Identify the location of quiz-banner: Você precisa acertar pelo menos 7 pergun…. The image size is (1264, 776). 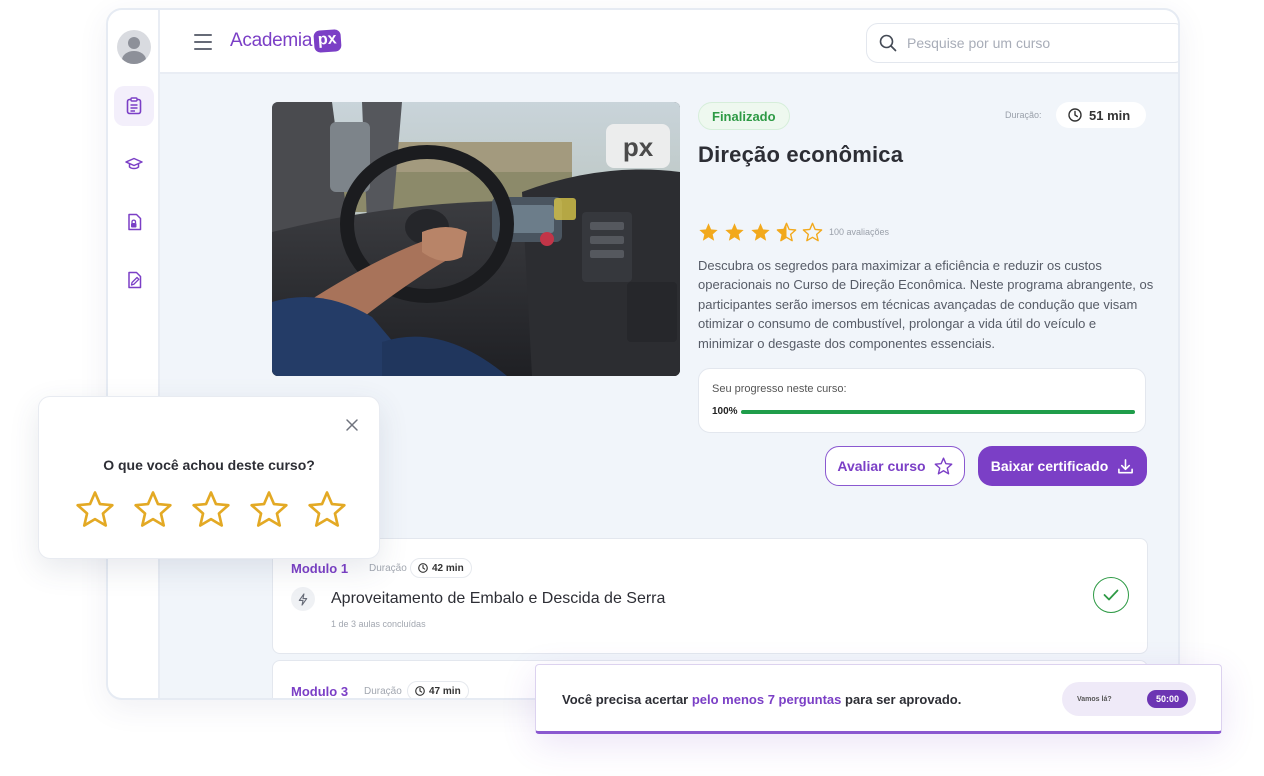
(878, 699).